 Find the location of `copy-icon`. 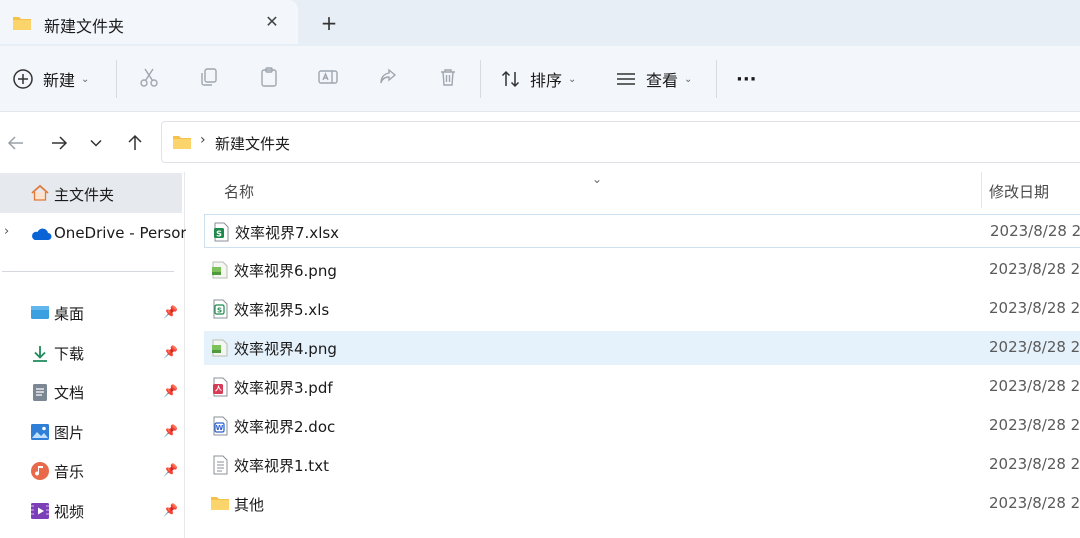

copy-icon is located at coordinates (209, 79).